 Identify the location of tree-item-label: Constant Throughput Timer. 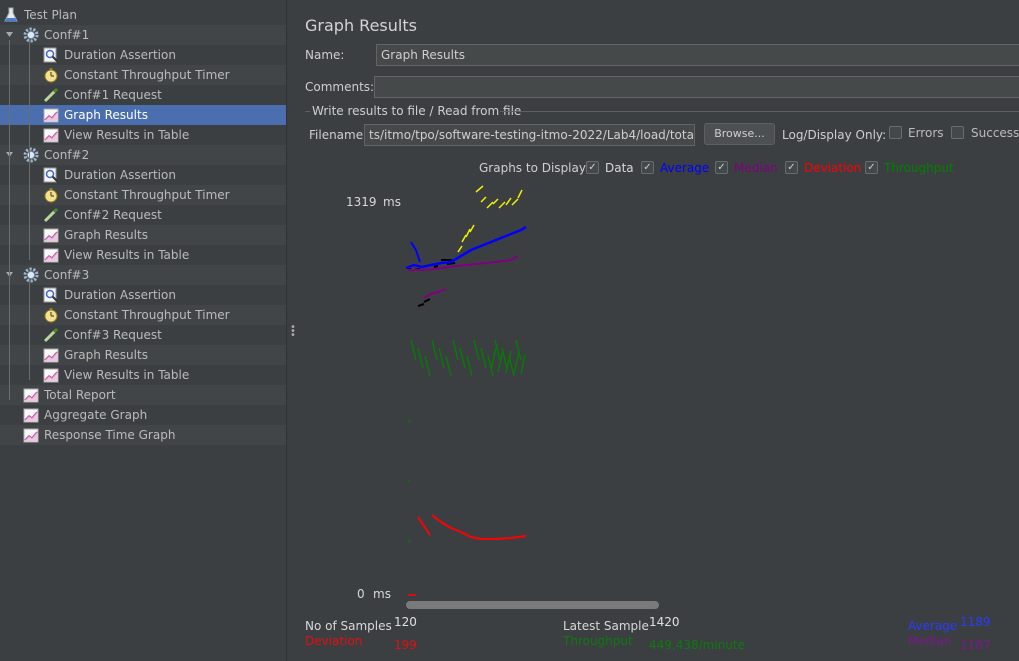
(147, 195).